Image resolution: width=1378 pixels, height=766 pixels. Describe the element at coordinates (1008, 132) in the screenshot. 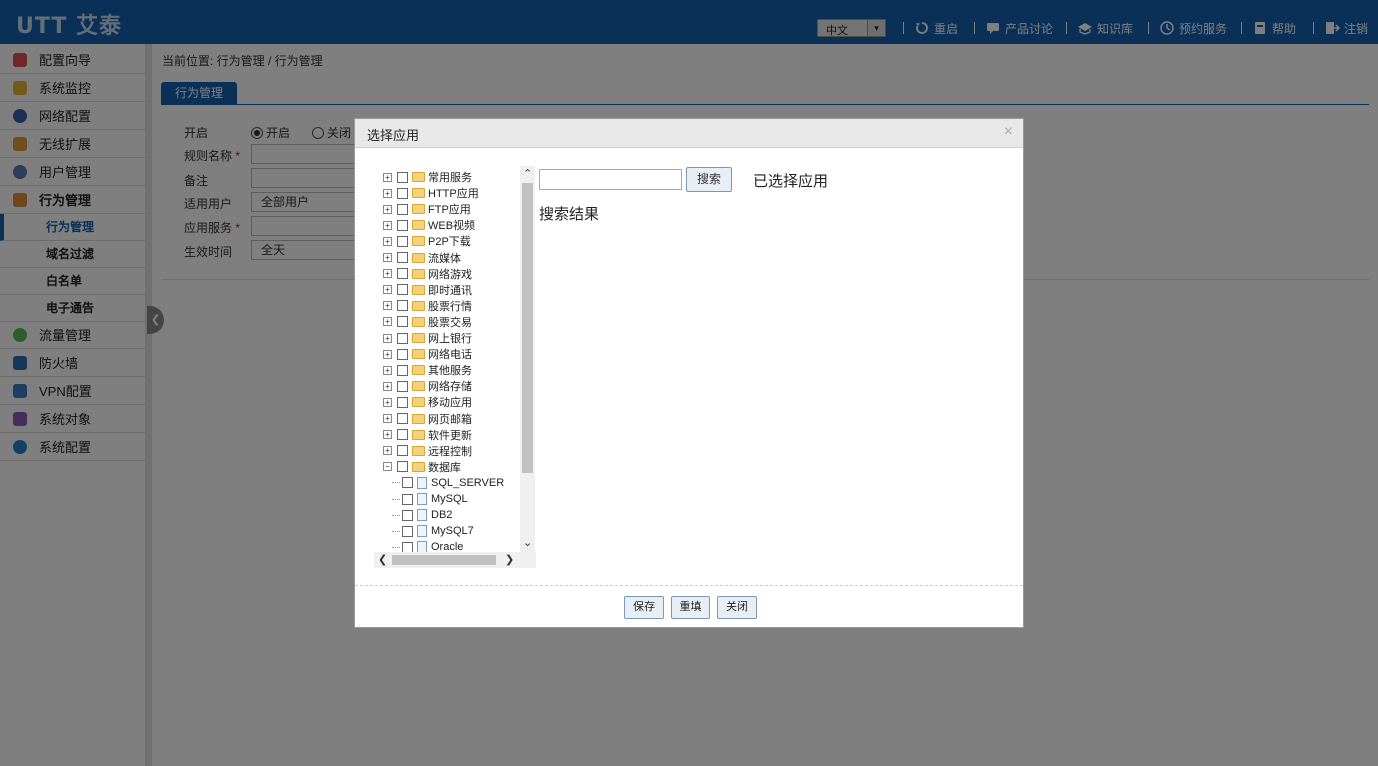

I see `close-icon: ×` at that location.